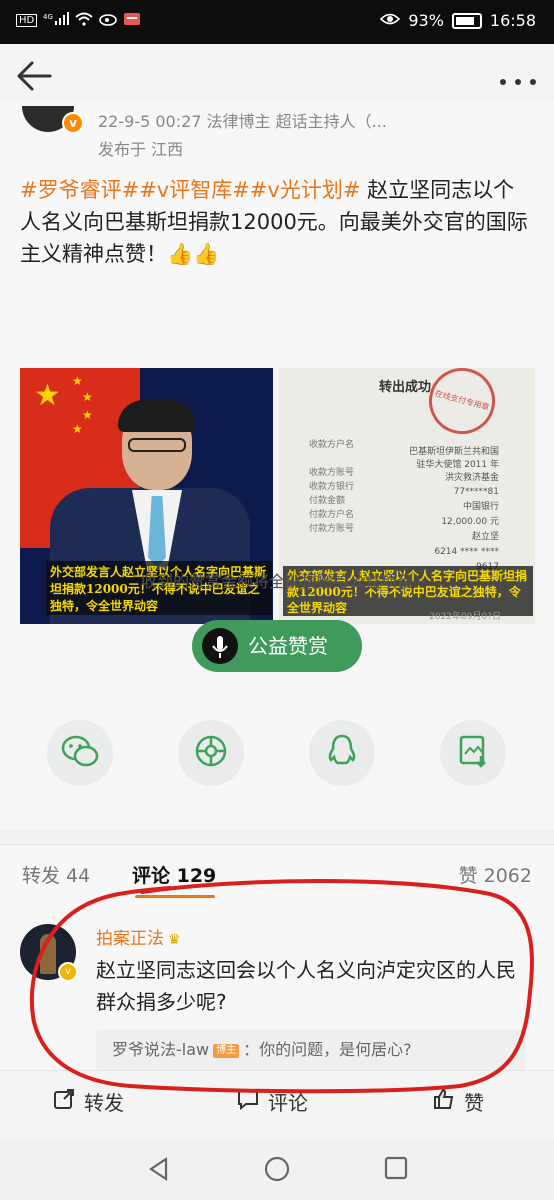  Describe the element at coordinates (27, 20) in the screenshot. I see `hd-icon: HD` at that location.